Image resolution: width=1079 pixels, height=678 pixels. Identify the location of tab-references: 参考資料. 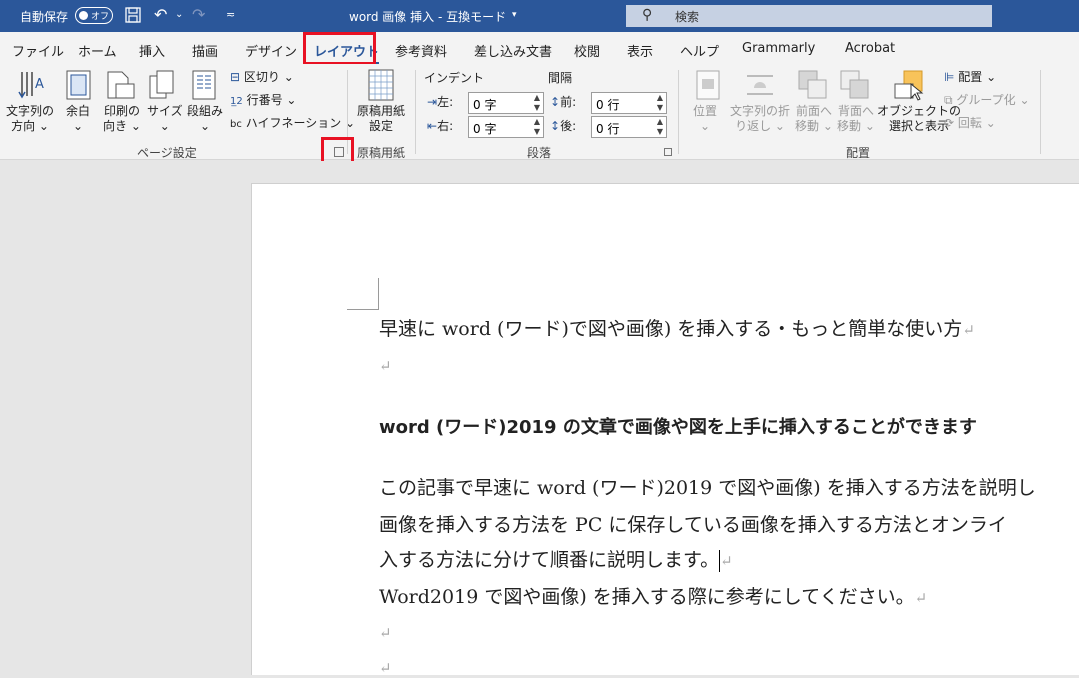
(421, 50).